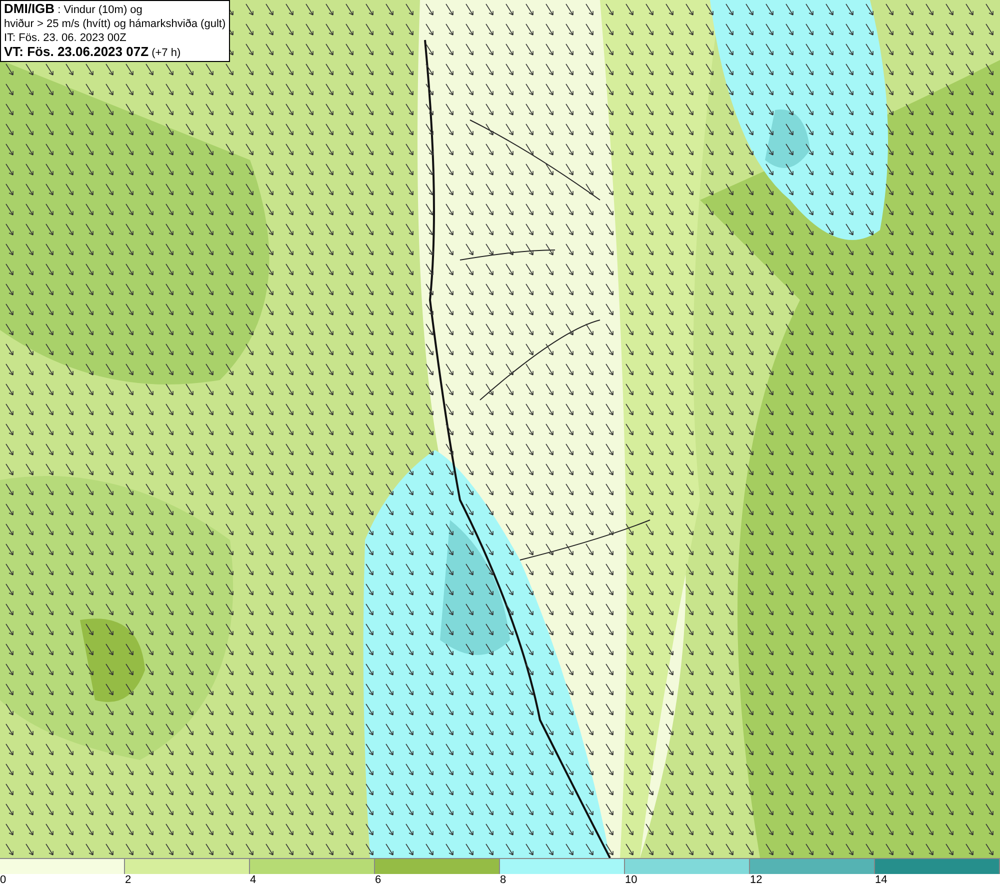  Describe the element at coordinates (756, 880) in the screenshot. I see `legend-tick-label: 12` at that location.